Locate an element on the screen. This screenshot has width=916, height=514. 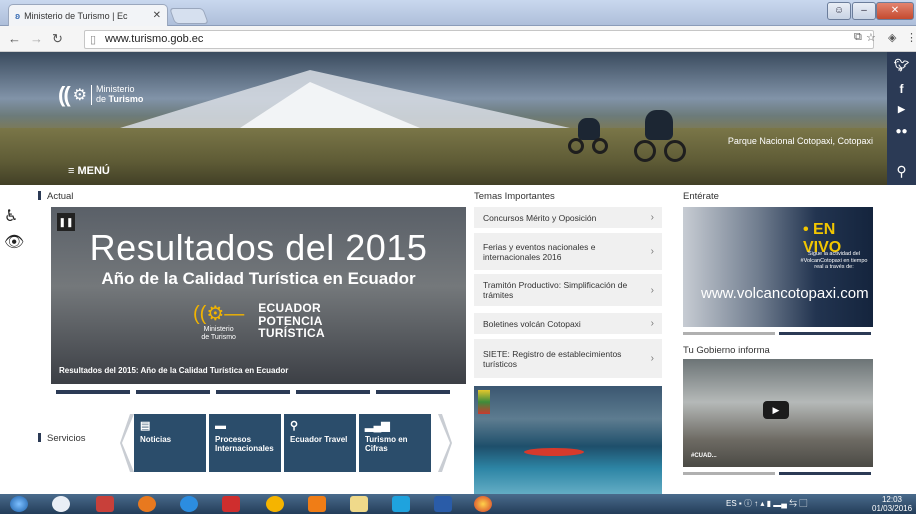
section-marker is located at coordinates (39, 195).